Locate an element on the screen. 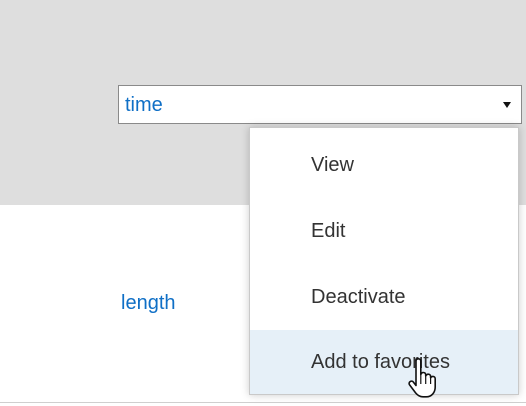 The width and height of the screenshot is (526, 406). menu-item-deactivate: Deactivate is located at coordinates (384, 297).